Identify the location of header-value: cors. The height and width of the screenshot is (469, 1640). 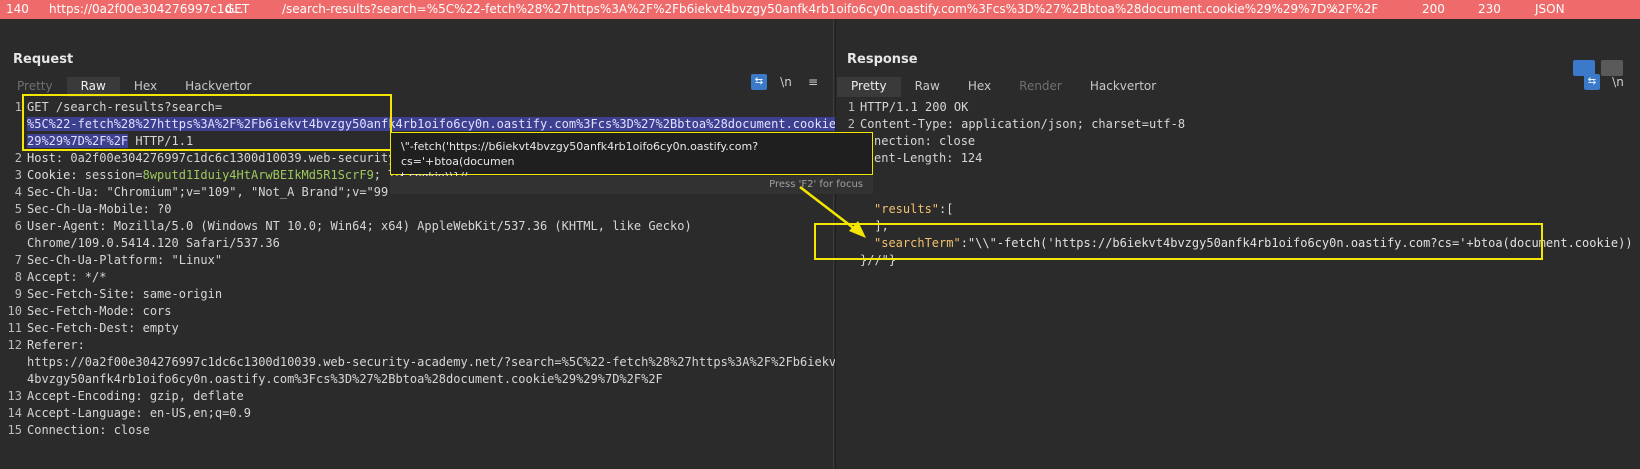
(153, 311).